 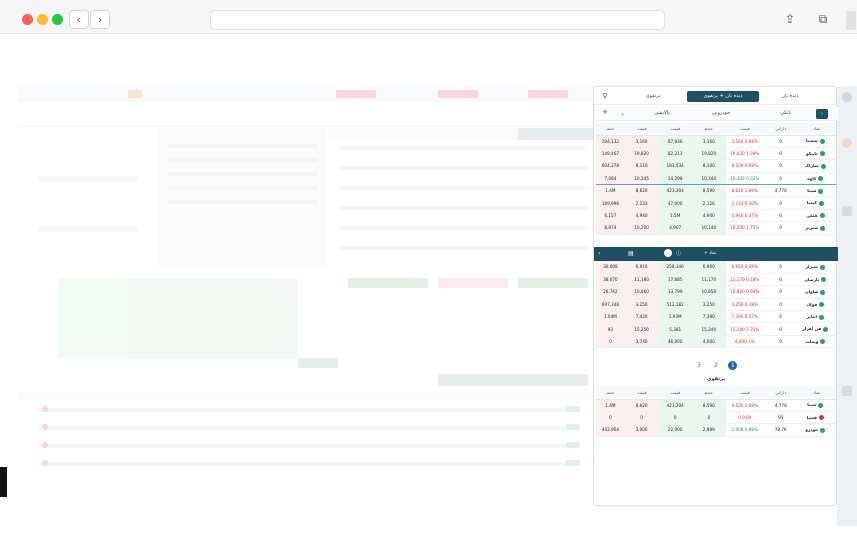 I want to click on rail-settings-icon, so click(x=847, y=391).